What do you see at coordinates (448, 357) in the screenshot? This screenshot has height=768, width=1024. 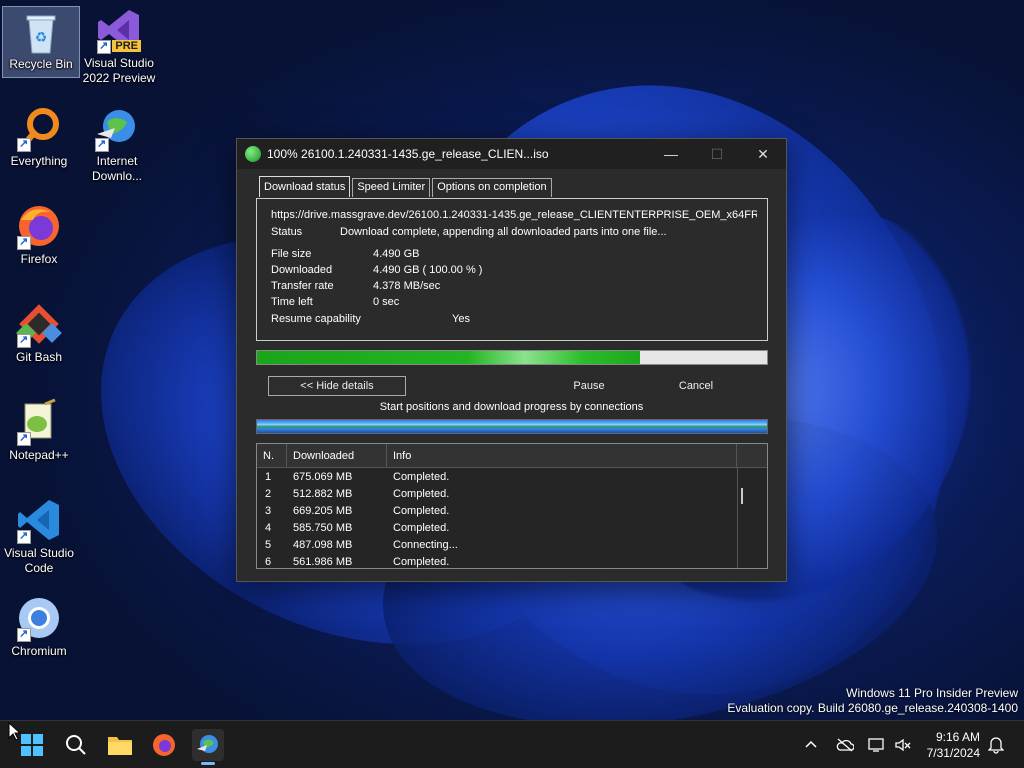 I see `progress-fill` at bounding box center [448, 357].